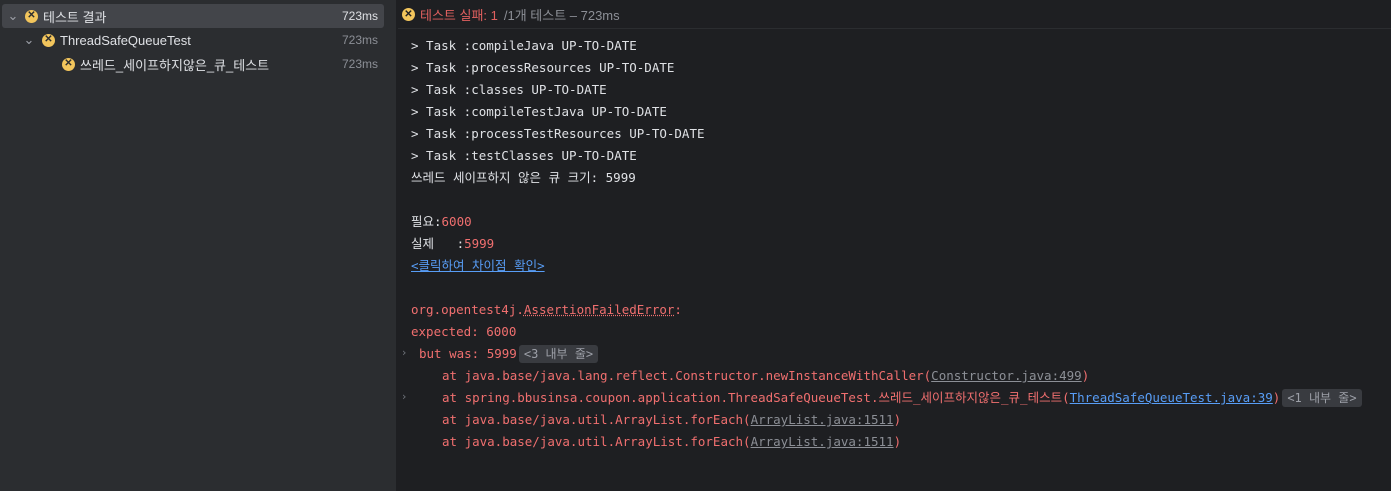  I want to click on console-line: > Task :compileJava UP-TO-DATE, so click(524, 45).